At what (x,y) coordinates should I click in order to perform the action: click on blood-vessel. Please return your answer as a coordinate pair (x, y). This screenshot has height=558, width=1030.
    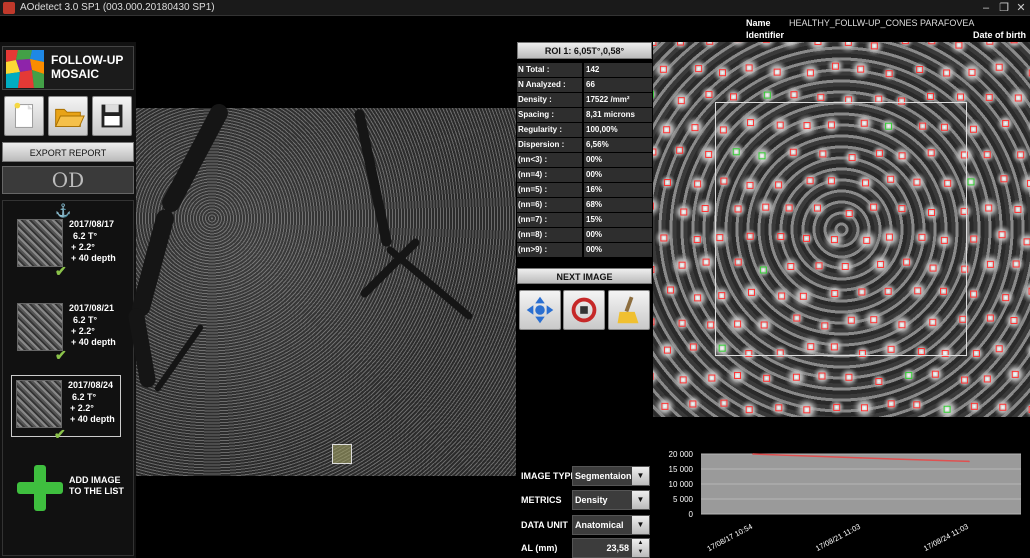
    Looking at the image, I should click on (195, 158).